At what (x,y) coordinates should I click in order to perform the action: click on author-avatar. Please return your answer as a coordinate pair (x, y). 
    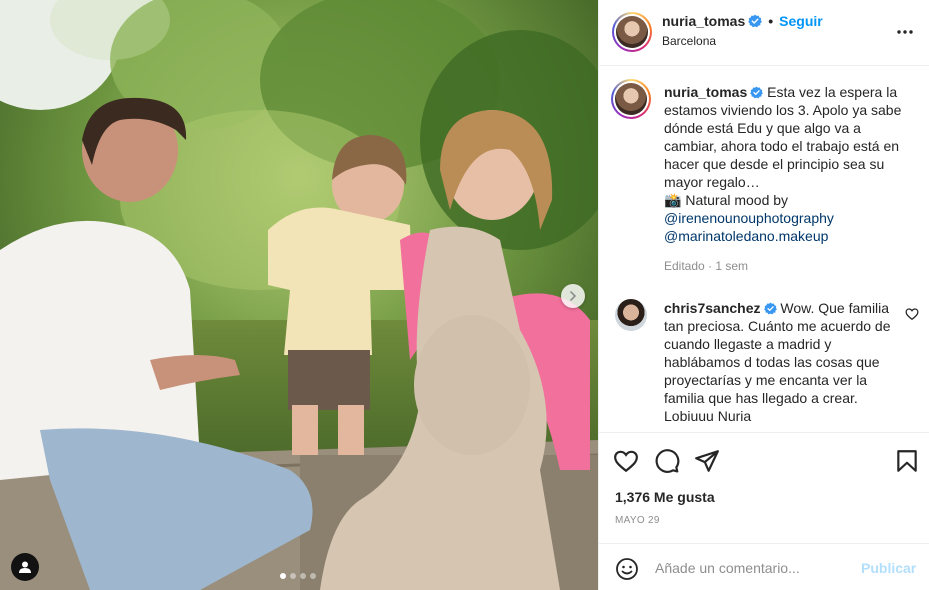
    Looking at the image, I should click on (632, 32).